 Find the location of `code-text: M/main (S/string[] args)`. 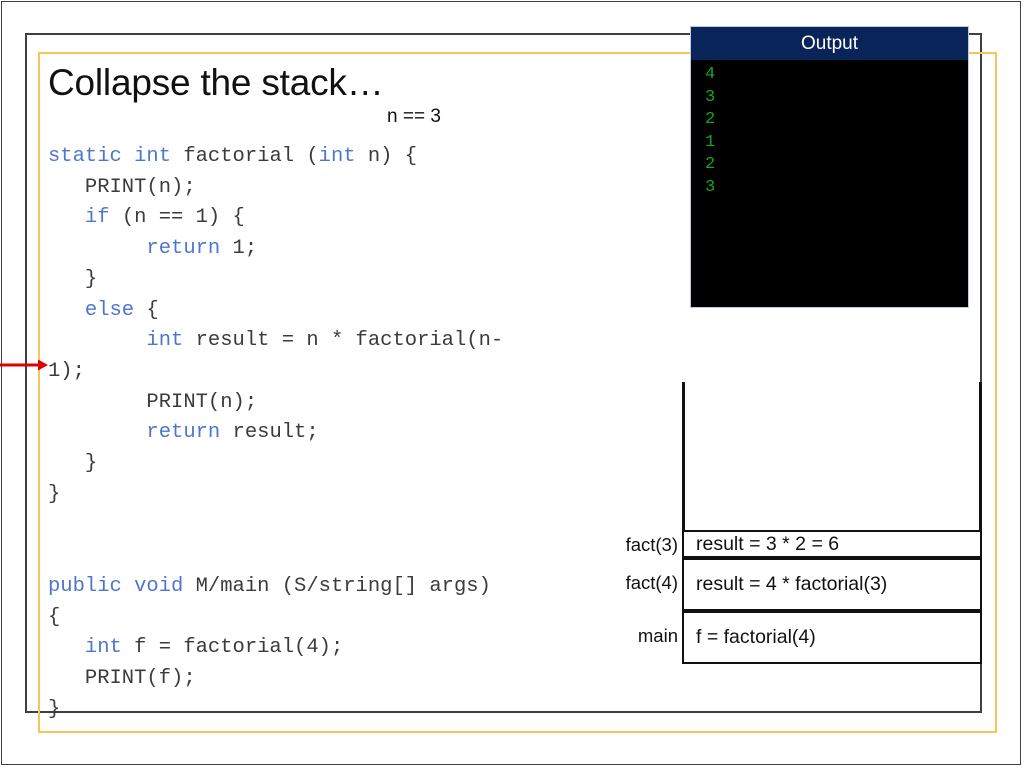

code-text: M/main (S/string[] args) is located at coordinates (337, 586).